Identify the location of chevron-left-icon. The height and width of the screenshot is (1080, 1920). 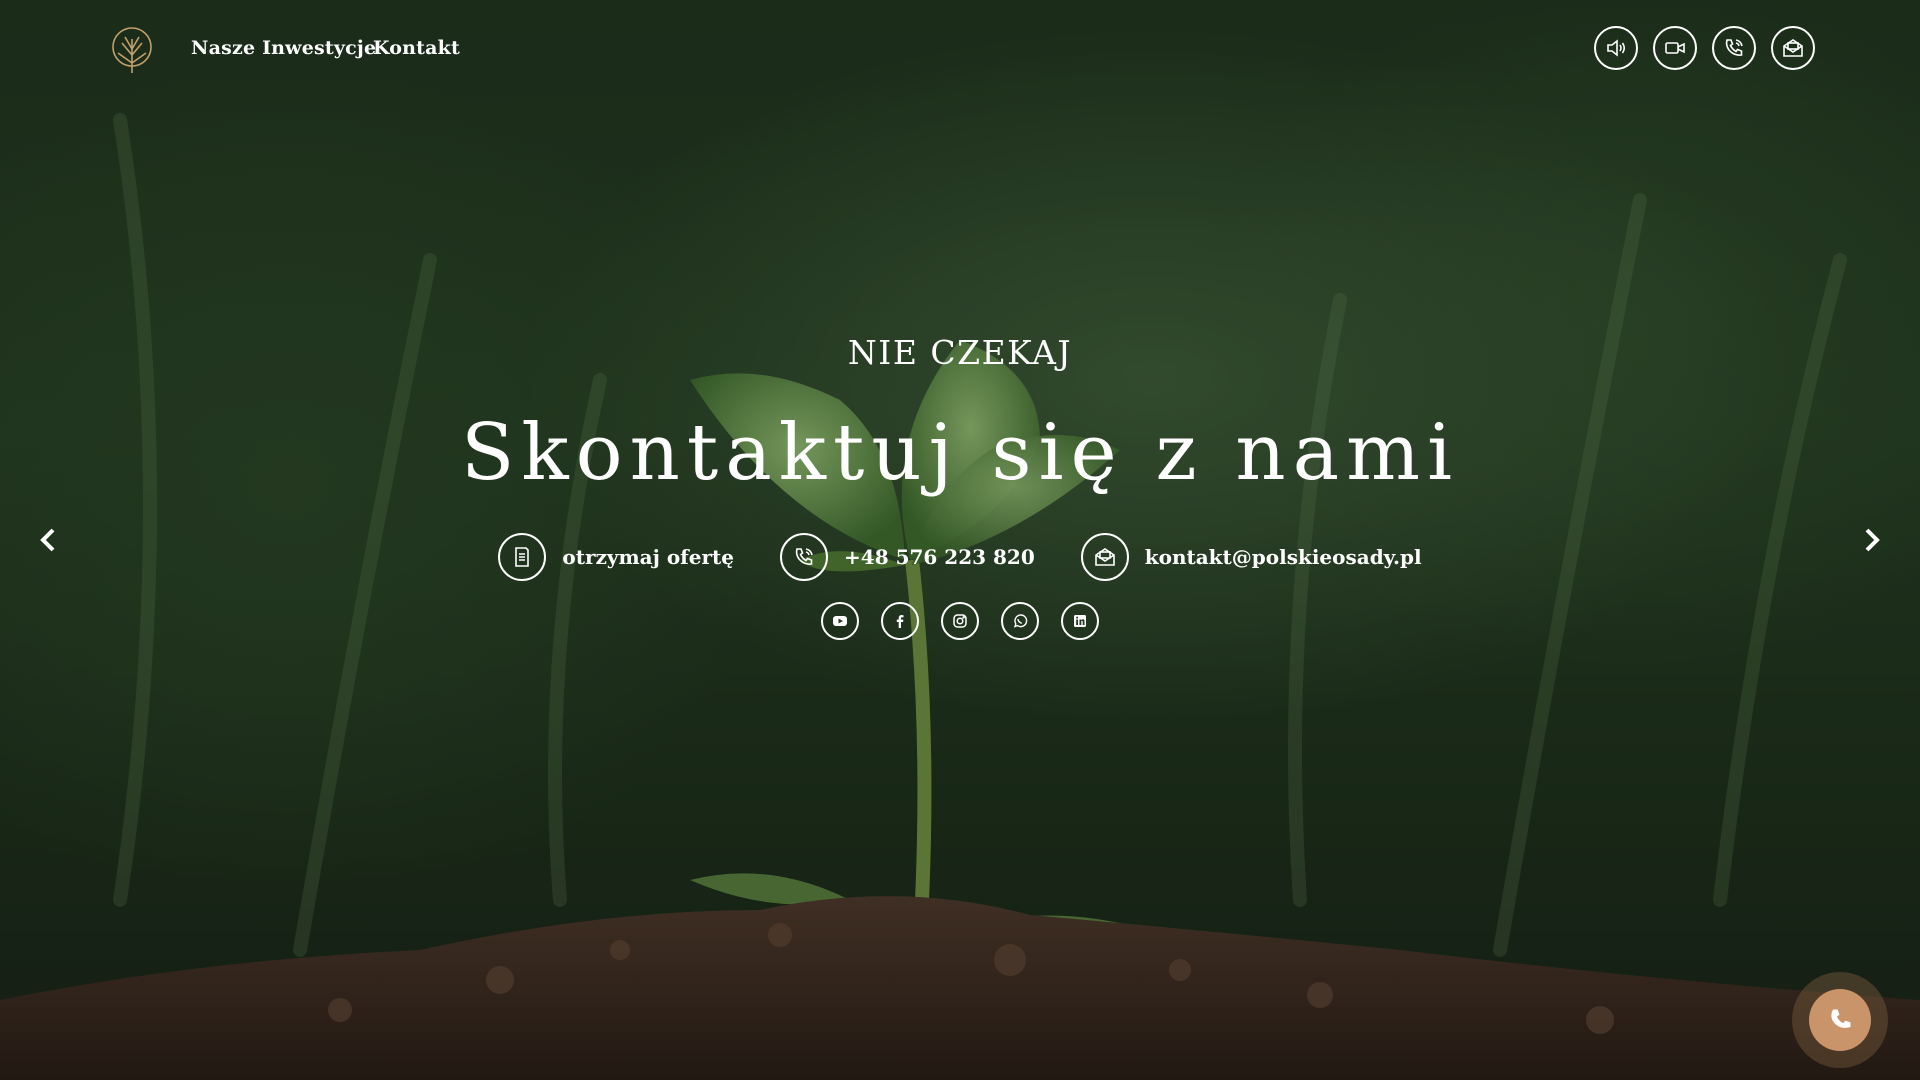
(47, 540).